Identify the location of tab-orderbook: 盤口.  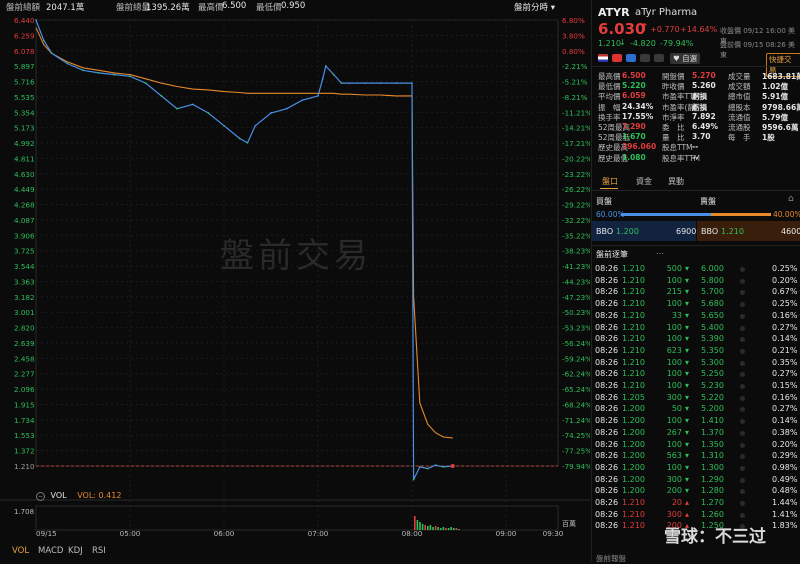
(610, 181).